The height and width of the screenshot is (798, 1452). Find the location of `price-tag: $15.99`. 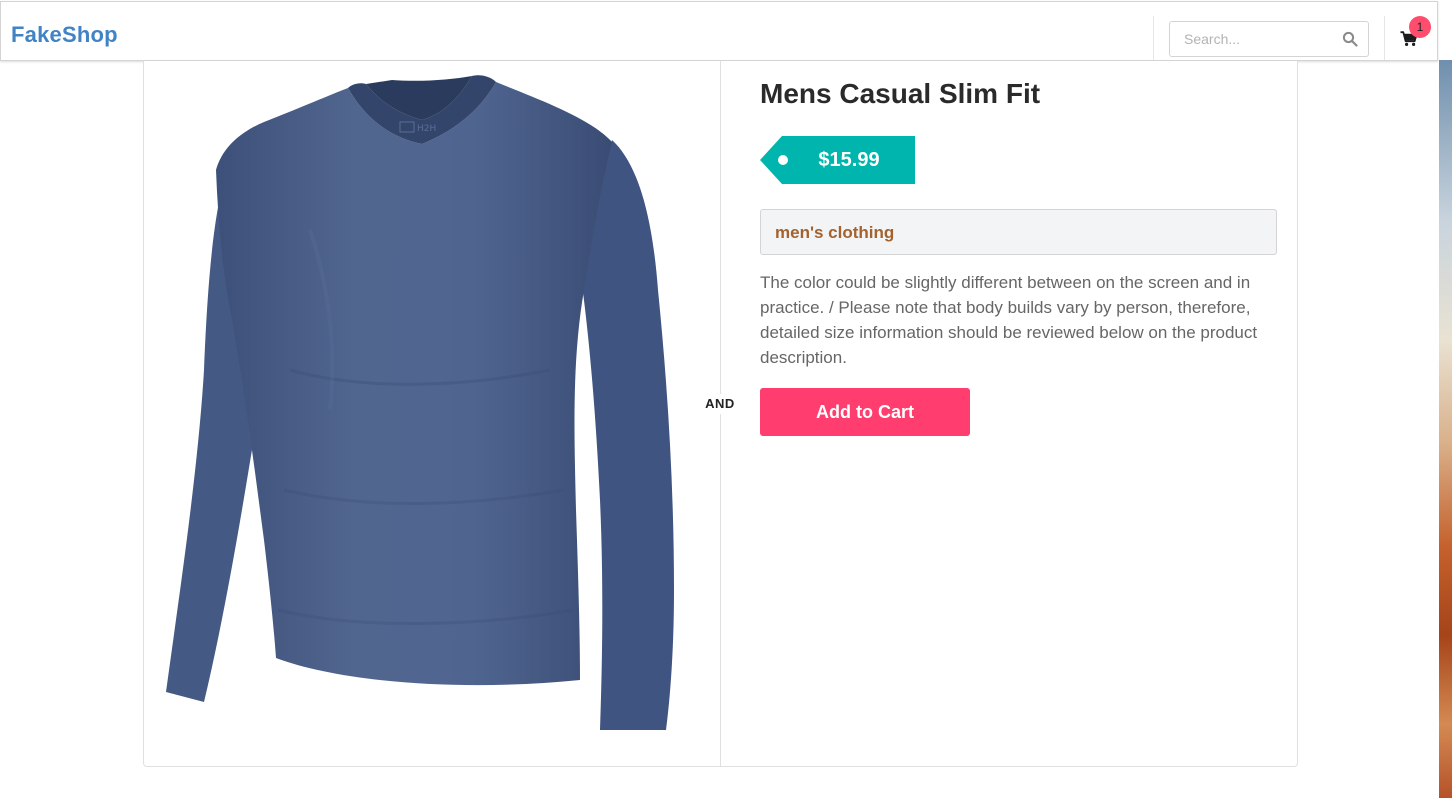

price-tag: $15.99 is located at coordinates (837, 160).